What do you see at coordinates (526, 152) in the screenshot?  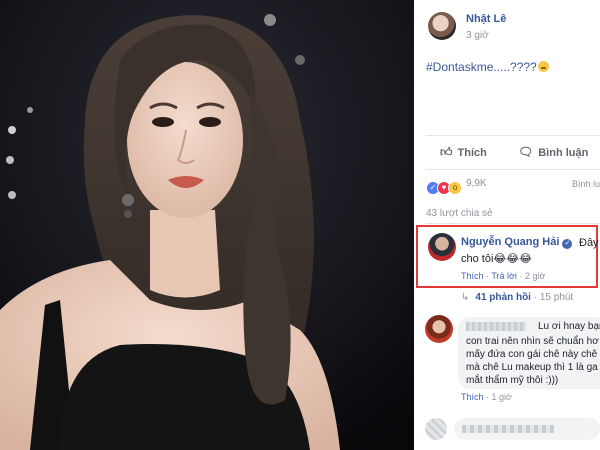 I see `comment-icon: 🗨︎` at bounding box center [526, 152].